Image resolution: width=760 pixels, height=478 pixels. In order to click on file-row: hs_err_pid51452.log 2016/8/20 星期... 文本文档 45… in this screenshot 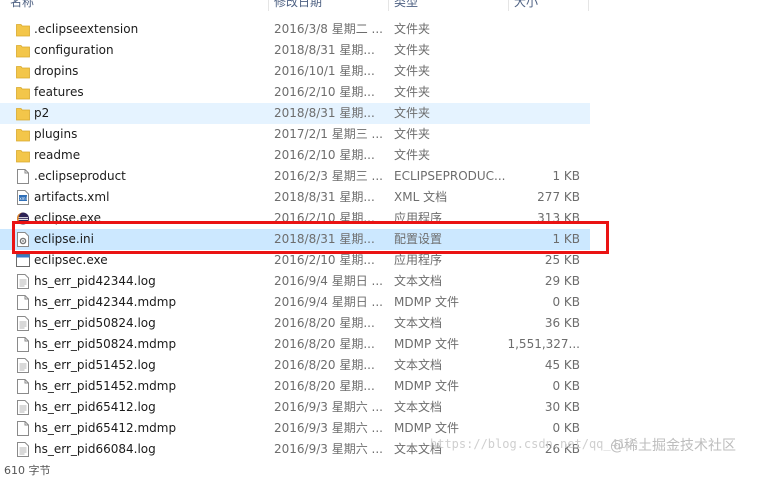, I will do `click(295, 365)`.